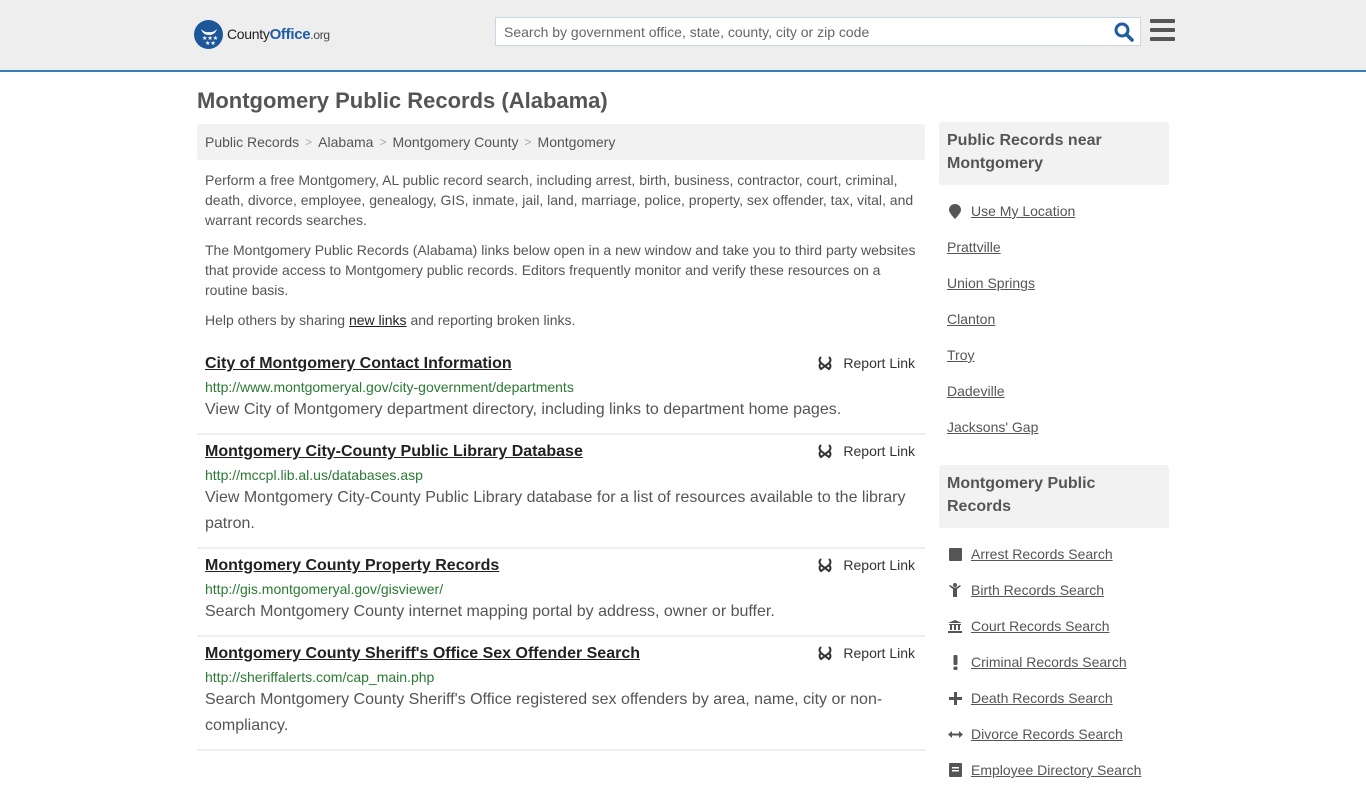 This screenshot has height=788, width=1366. Describe the element at coordinates (402, 100) in the screenshot. I see `page-title: Montgomery Public Records (Alabama)` at that location.